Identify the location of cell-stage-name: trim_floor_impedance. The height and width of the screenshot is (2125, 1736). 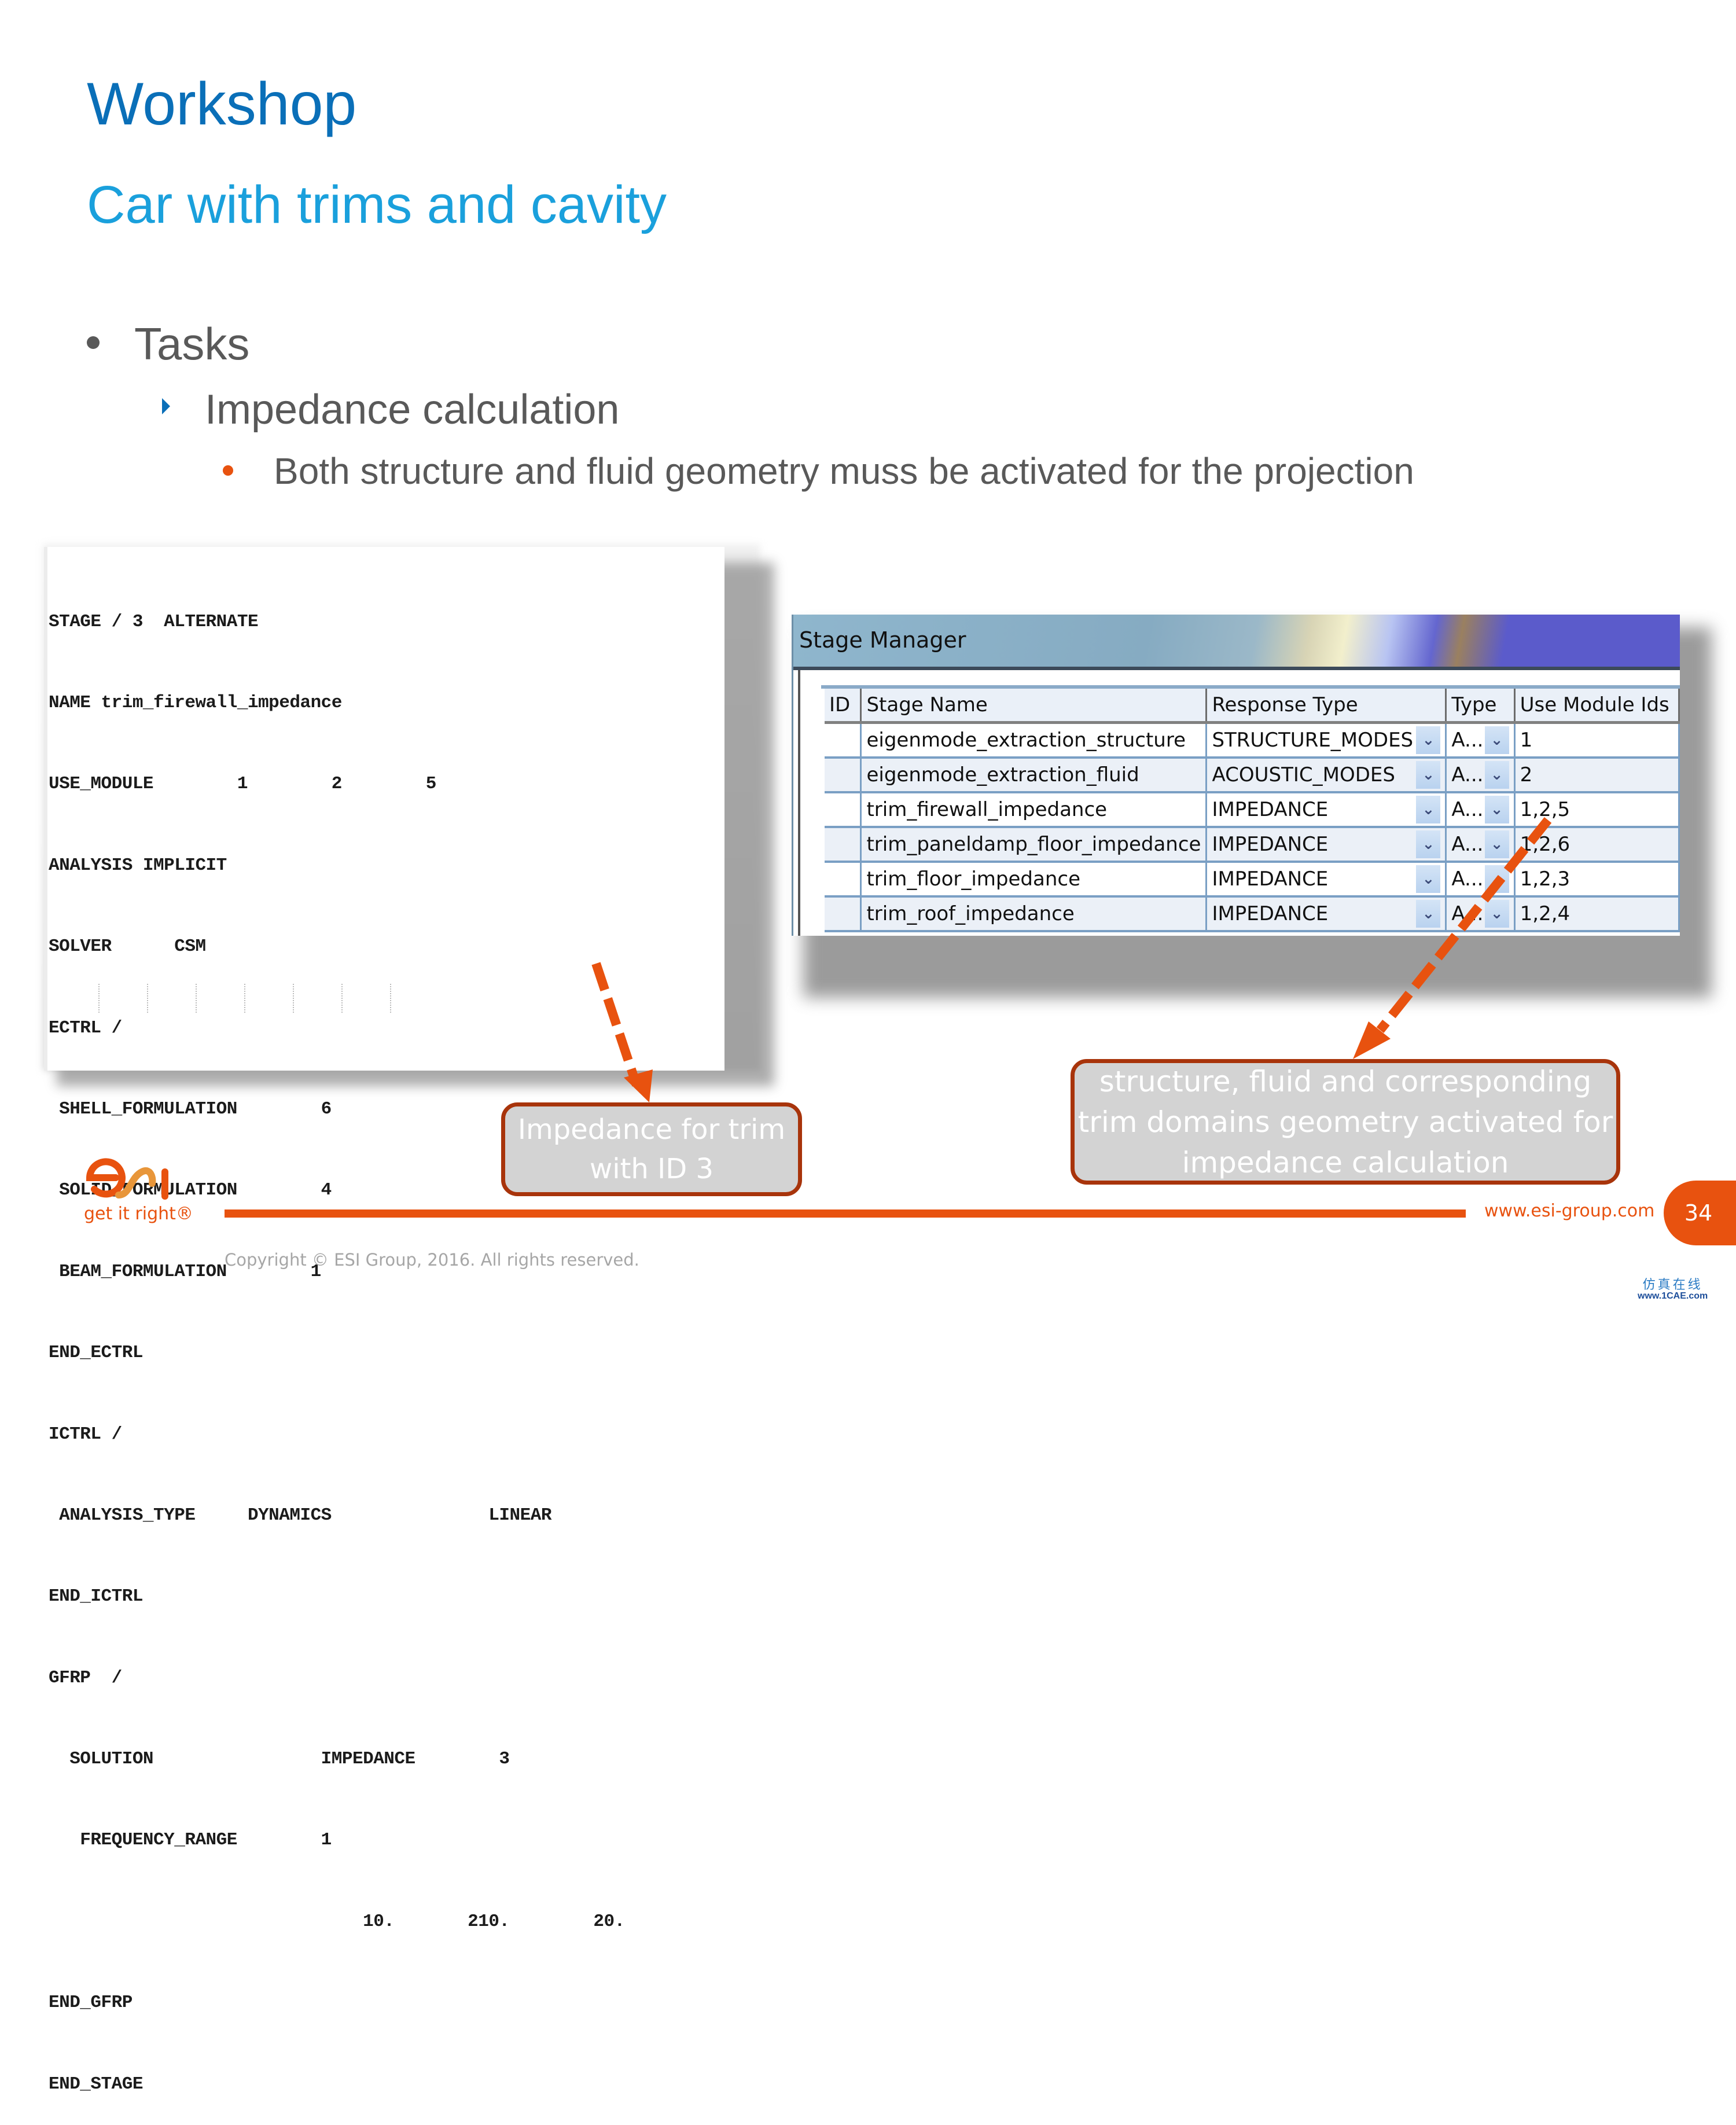
(1034, 880).